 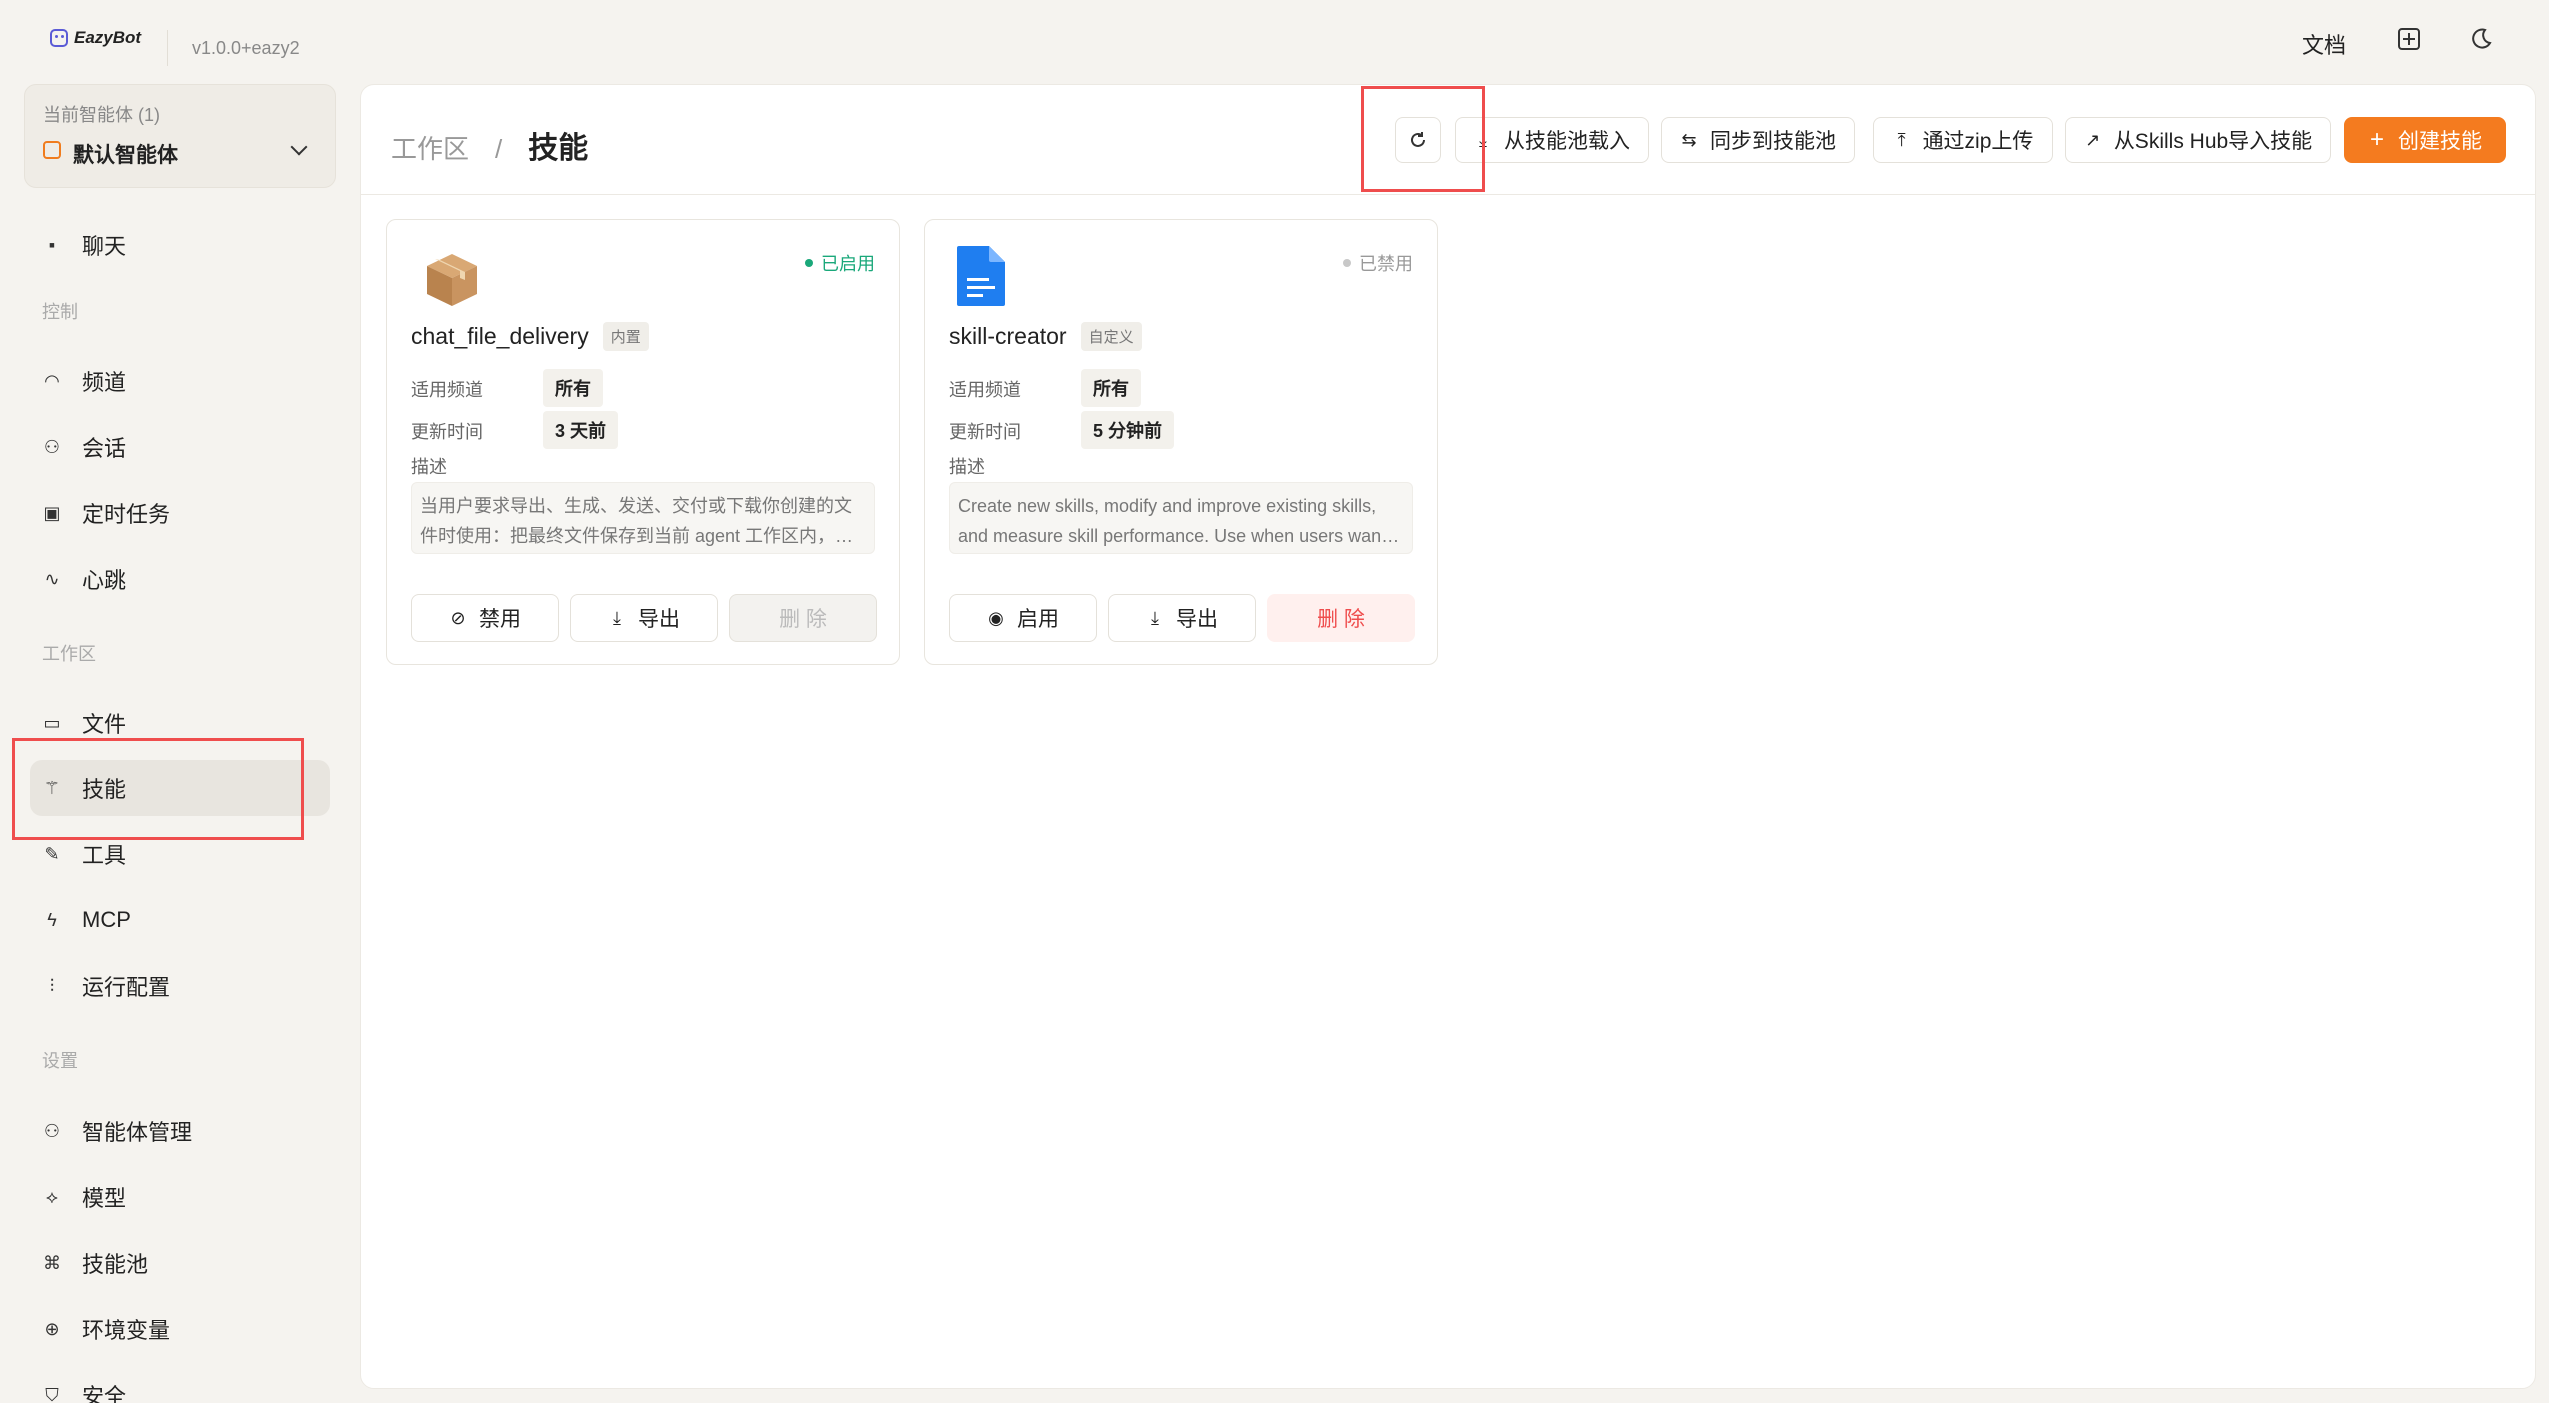 I want to click on sidebar-item-skills: ⚚ 技能, so click(x=180, y=788).